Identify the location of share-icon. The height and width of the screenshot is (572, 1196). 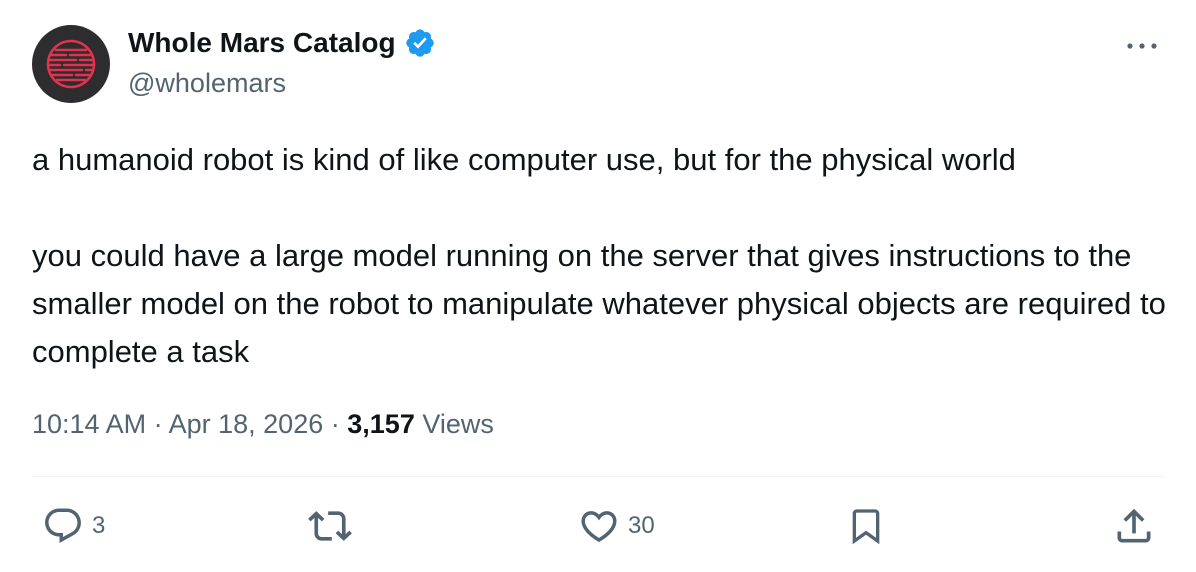
(1134, 525).